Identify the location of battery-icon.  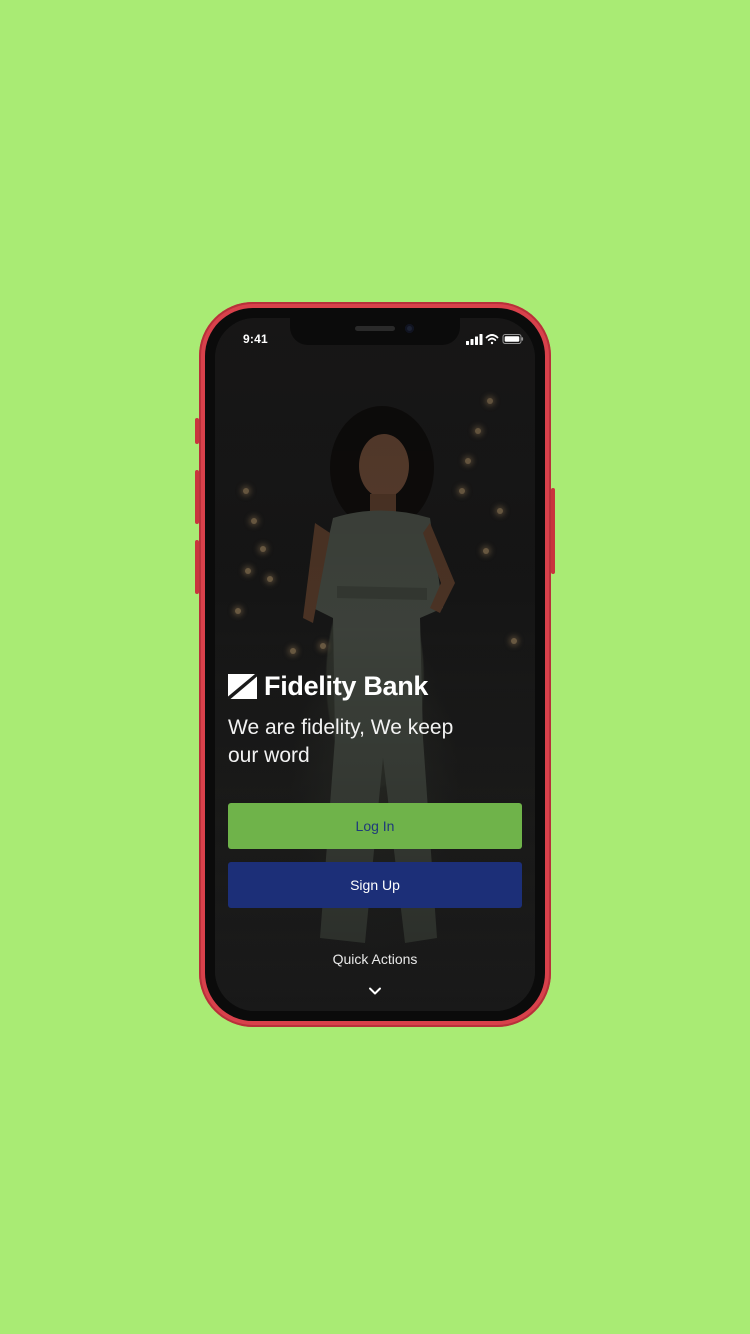
(513, 339).